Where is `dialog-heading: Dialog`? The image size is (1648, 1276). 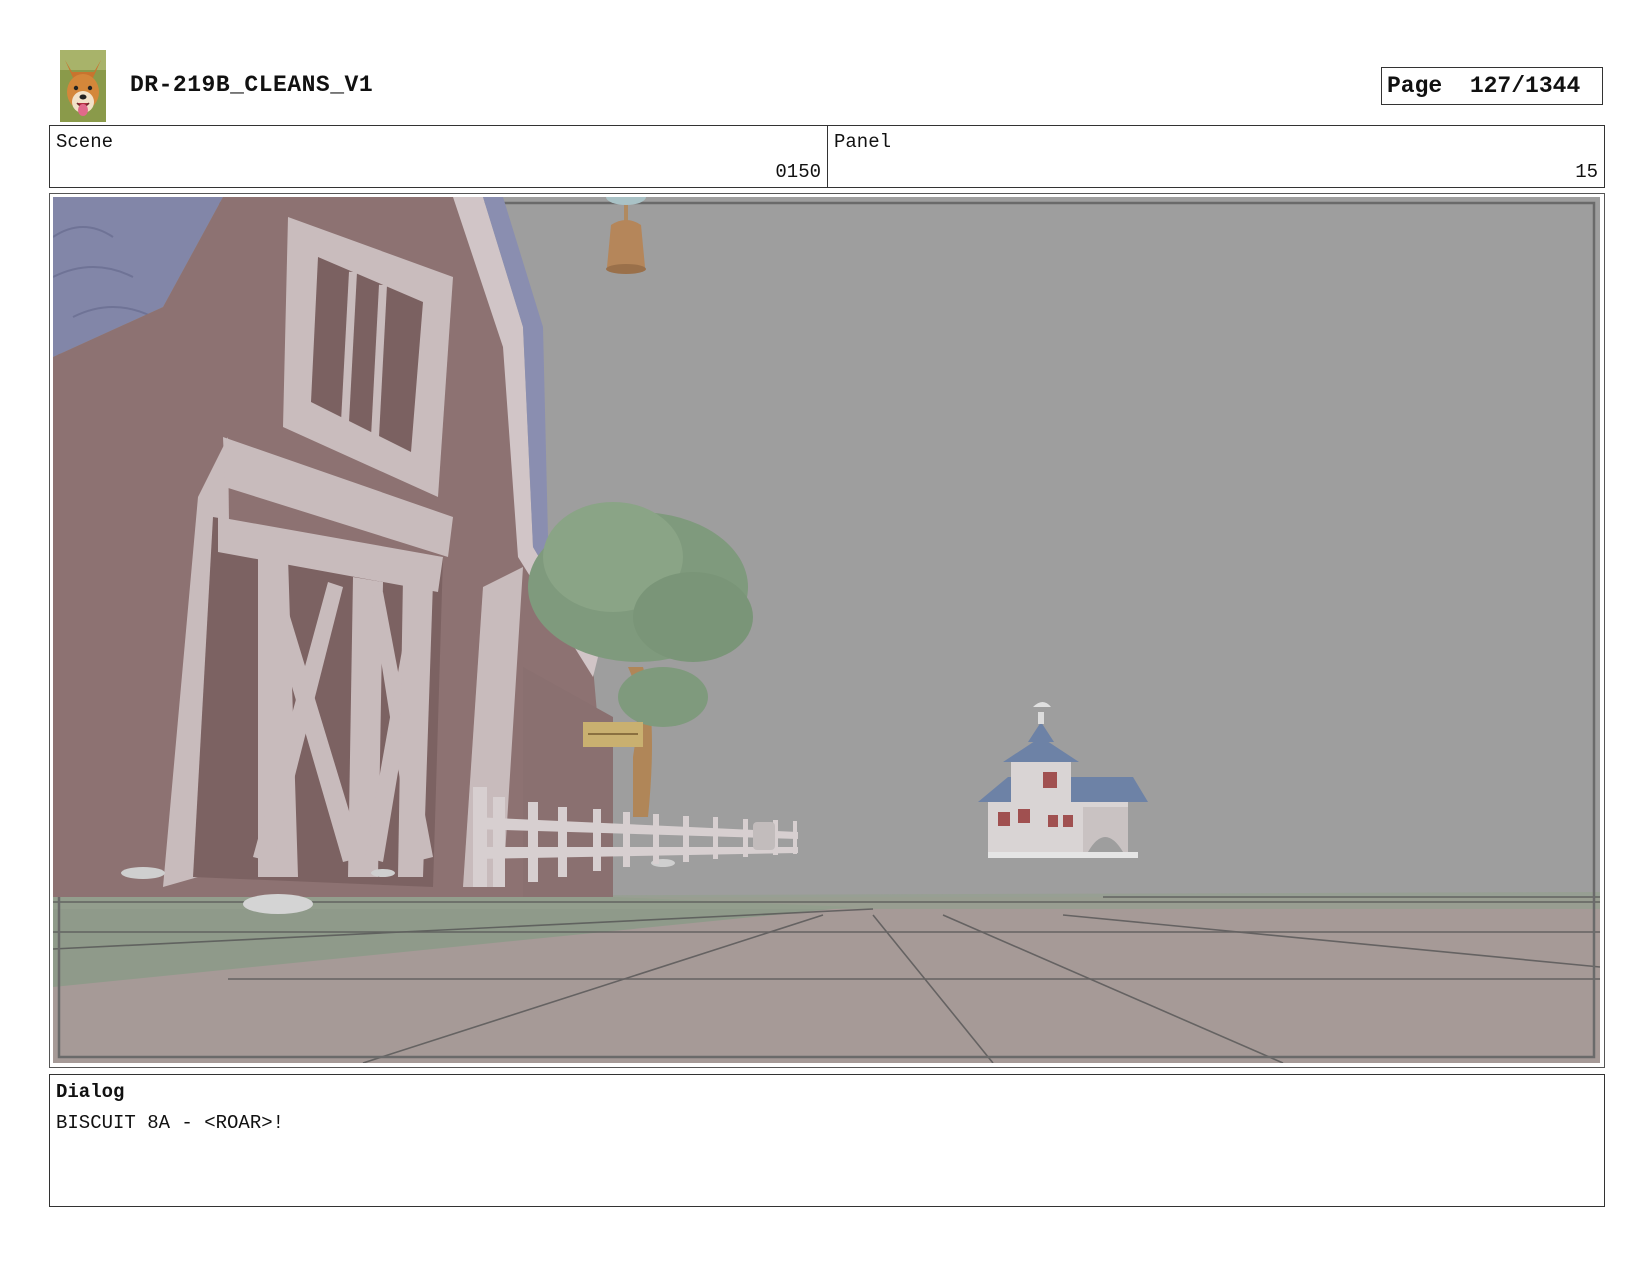 dialog-heading: Dialog is located at coordinates (90, 1092).